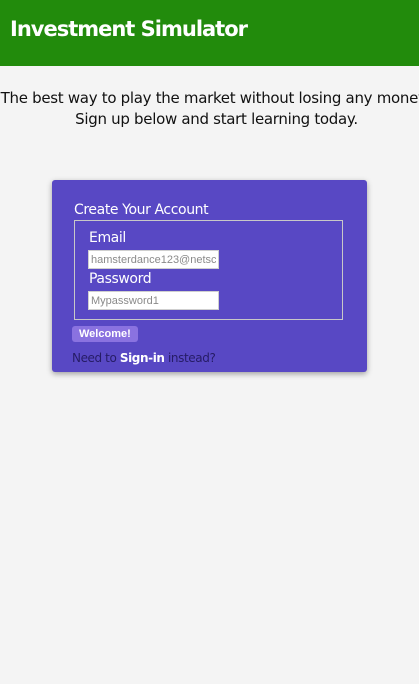  Describe the element at coordinates (105, 334) in the screenshot. I see `welcome-submit-button: Welcome!` at that location.